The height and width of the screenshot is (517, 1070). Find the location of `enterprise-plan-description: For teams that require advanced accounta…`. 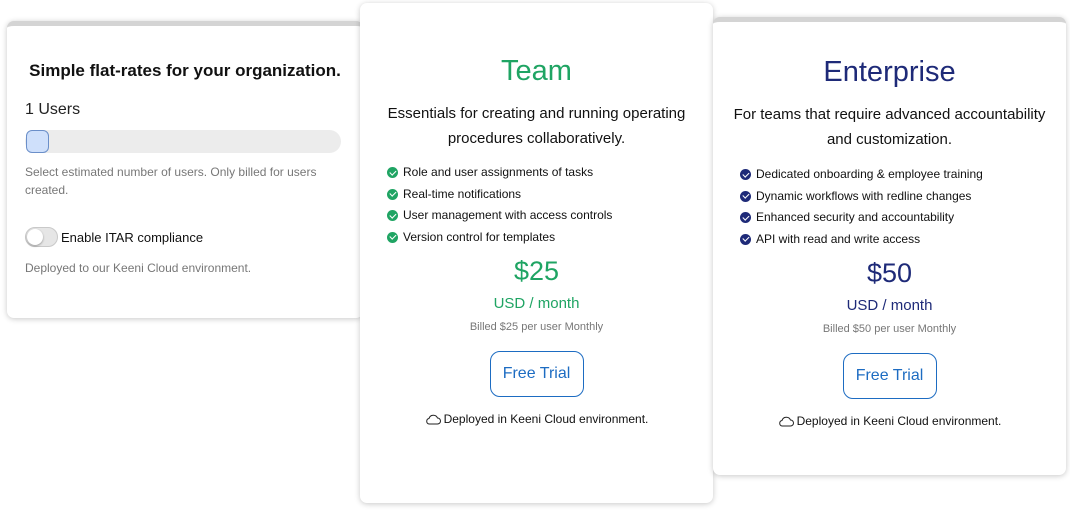

enterprise-plan-description: For teams that require advanced accounta… is located at coordinates (889, 127).